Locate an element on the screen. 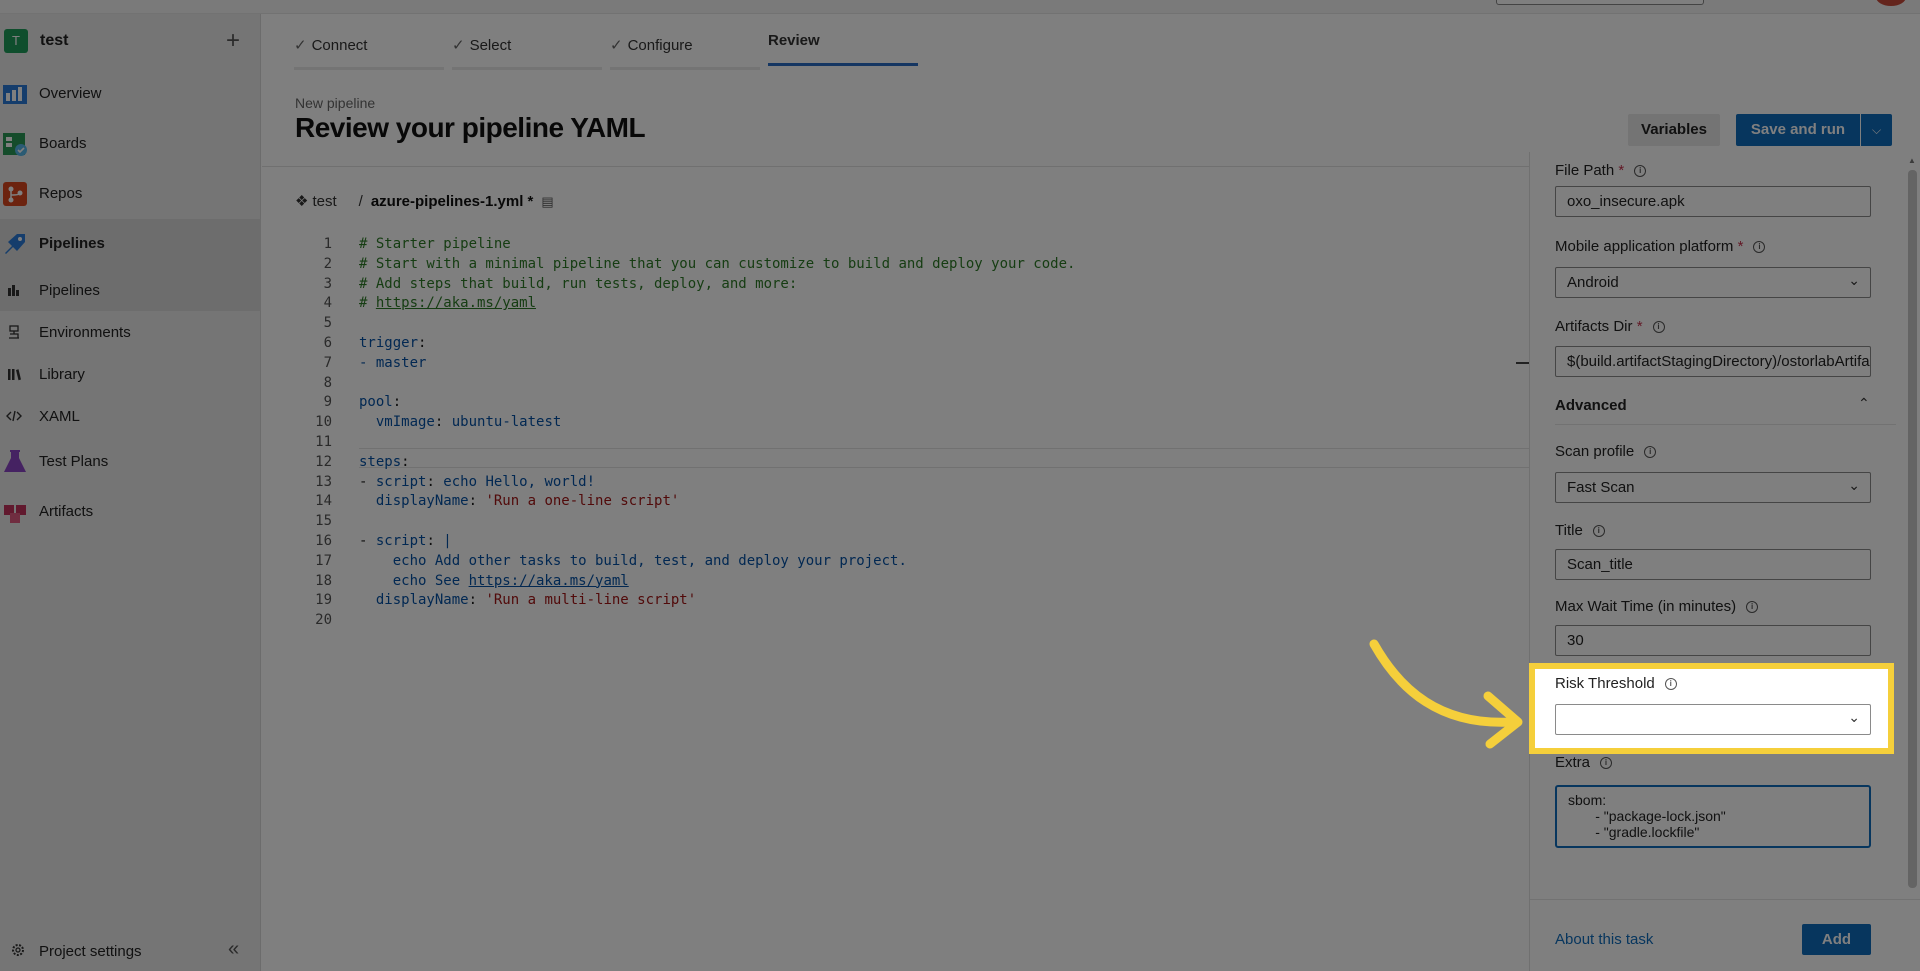  line-number: 9 is located at coordinates (327, 402).